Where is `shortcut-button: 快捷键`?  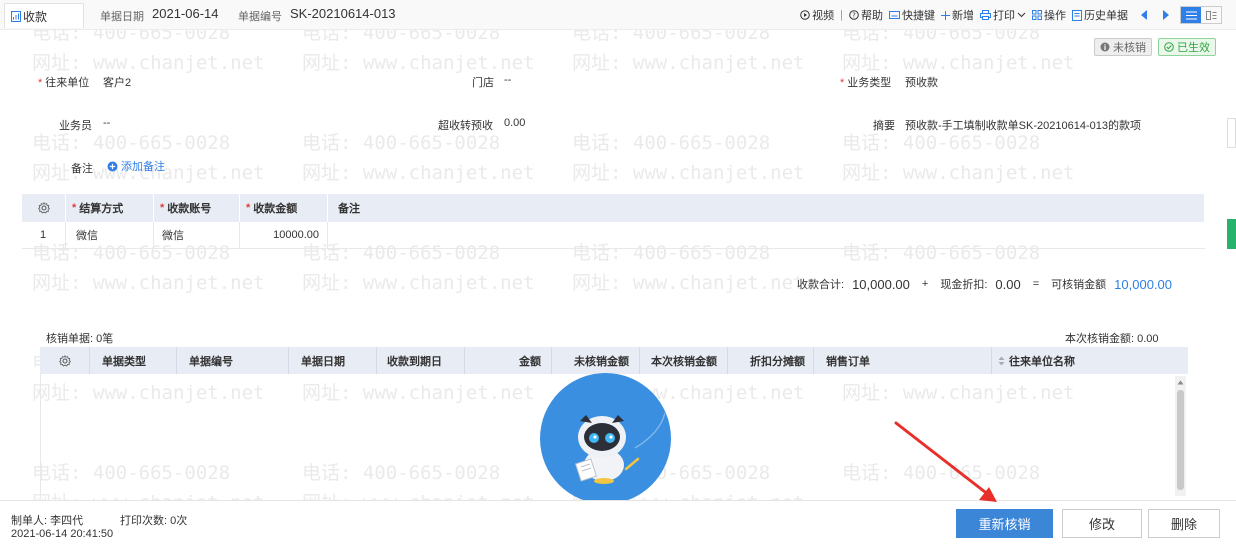 shortcut-button: 快捷键 is located at coordinates (912, 15).